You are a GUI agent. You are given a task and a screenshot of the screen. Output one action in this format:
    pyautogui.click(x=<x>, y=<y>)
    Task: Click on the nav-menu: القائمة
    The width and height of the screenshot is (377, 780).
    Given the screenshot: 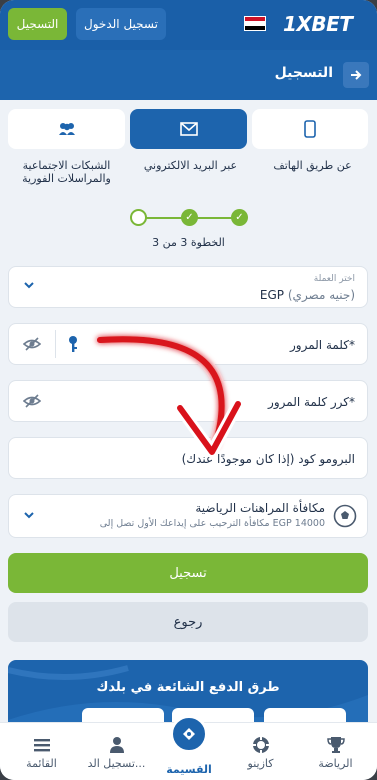 What is the action you would take?
    pyautogui.click(x=41, y=751)
    